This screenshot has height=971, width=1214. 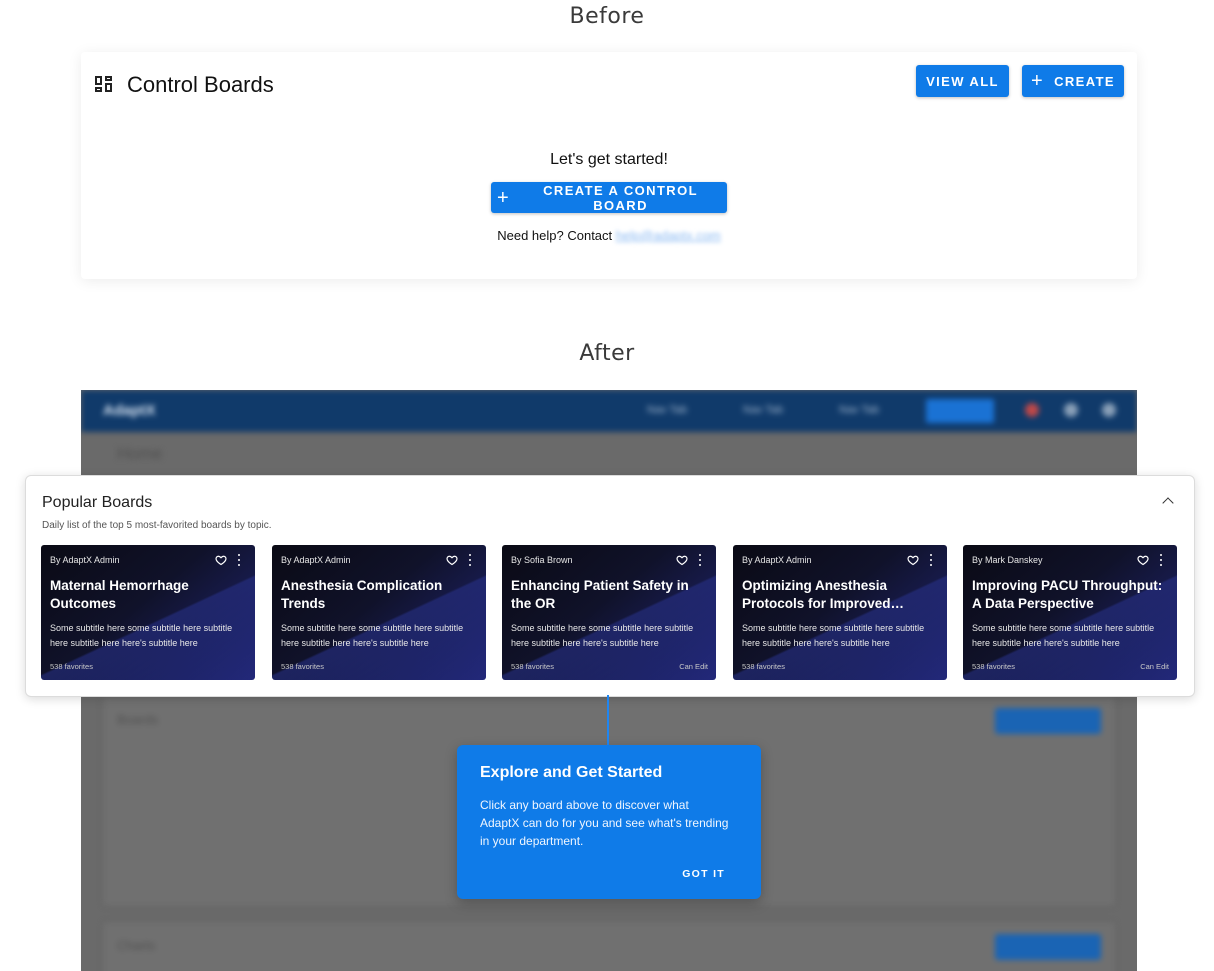 What do you see at coordinates (608, 720) in the screenshot?
I see `tooltip-connector` at bounding box center [608, 720].